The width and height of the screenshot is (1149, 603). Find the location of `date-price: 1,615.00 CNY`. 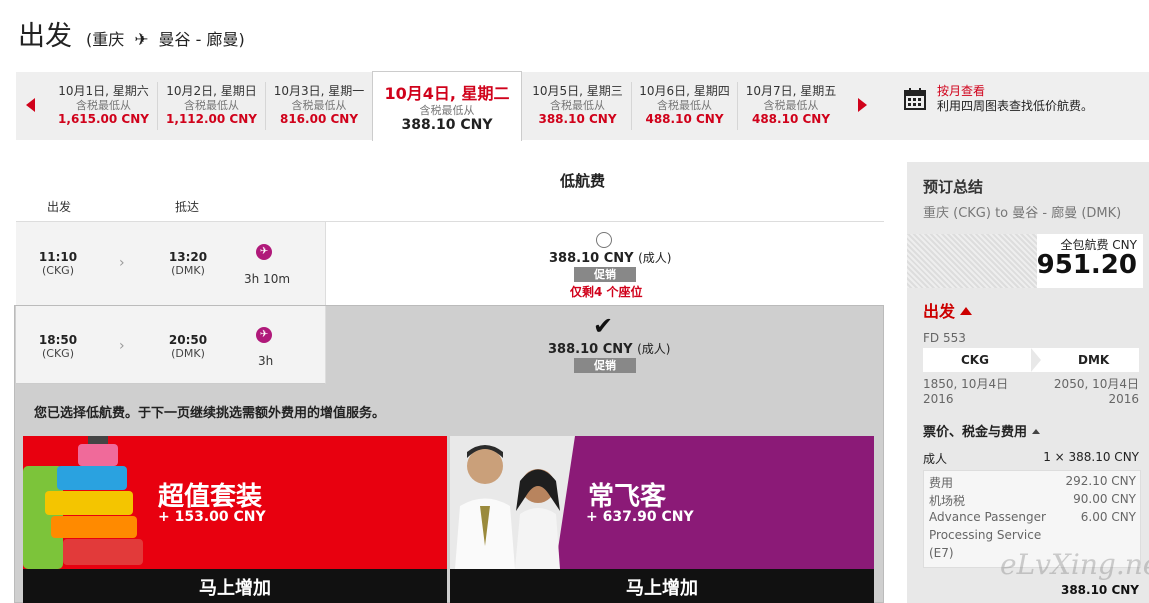

date-price: 1,615.00 CNY is located at coordinates (103, 119).